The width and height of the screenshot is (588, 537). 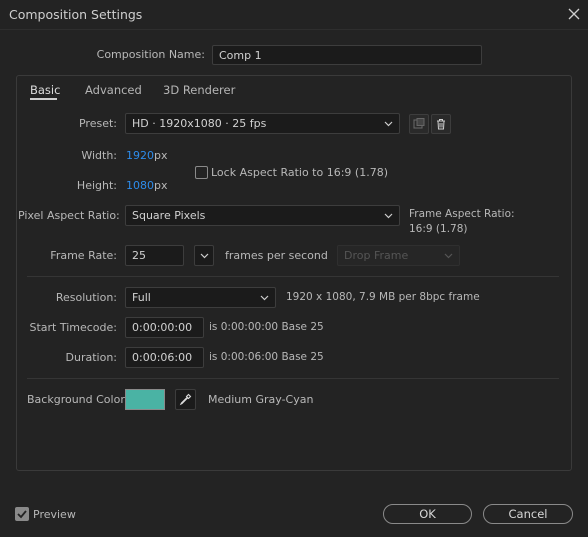 What do you see at coordinates (383, 297) in the screenshot?
I see `resolution-info: 1920 x 1080, 7.9 MB per 8bpc frame` at bounding box center [383, 297].